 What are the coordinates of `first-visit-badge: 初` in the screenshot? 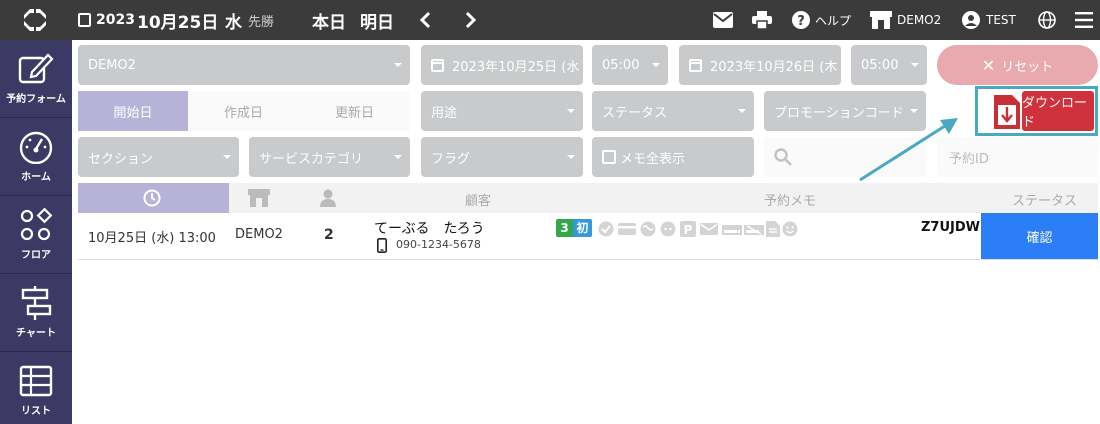 It's located at (582, 228).